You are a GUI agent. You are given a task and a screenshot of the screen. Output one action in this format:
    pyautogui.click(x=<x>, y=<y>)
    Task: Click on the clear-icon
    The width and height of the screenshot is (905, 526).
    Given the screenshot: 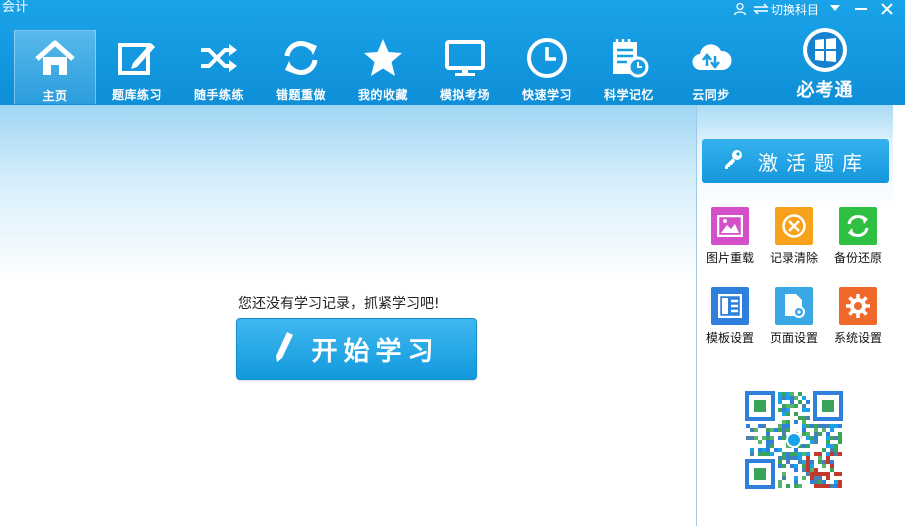 What is the action you would take?
    pyautogui.click(x=794, y=226)
    